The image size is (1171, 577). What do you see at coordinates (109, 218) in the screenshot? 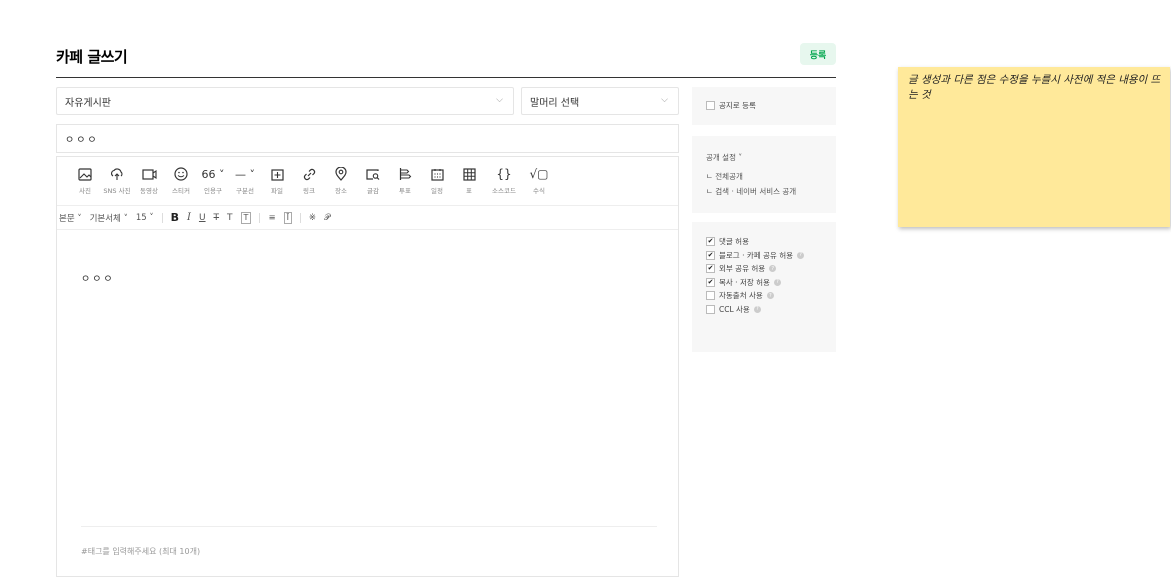
I see `font-family-select: 기본서체 ˅` at bounding box center [109, 218].